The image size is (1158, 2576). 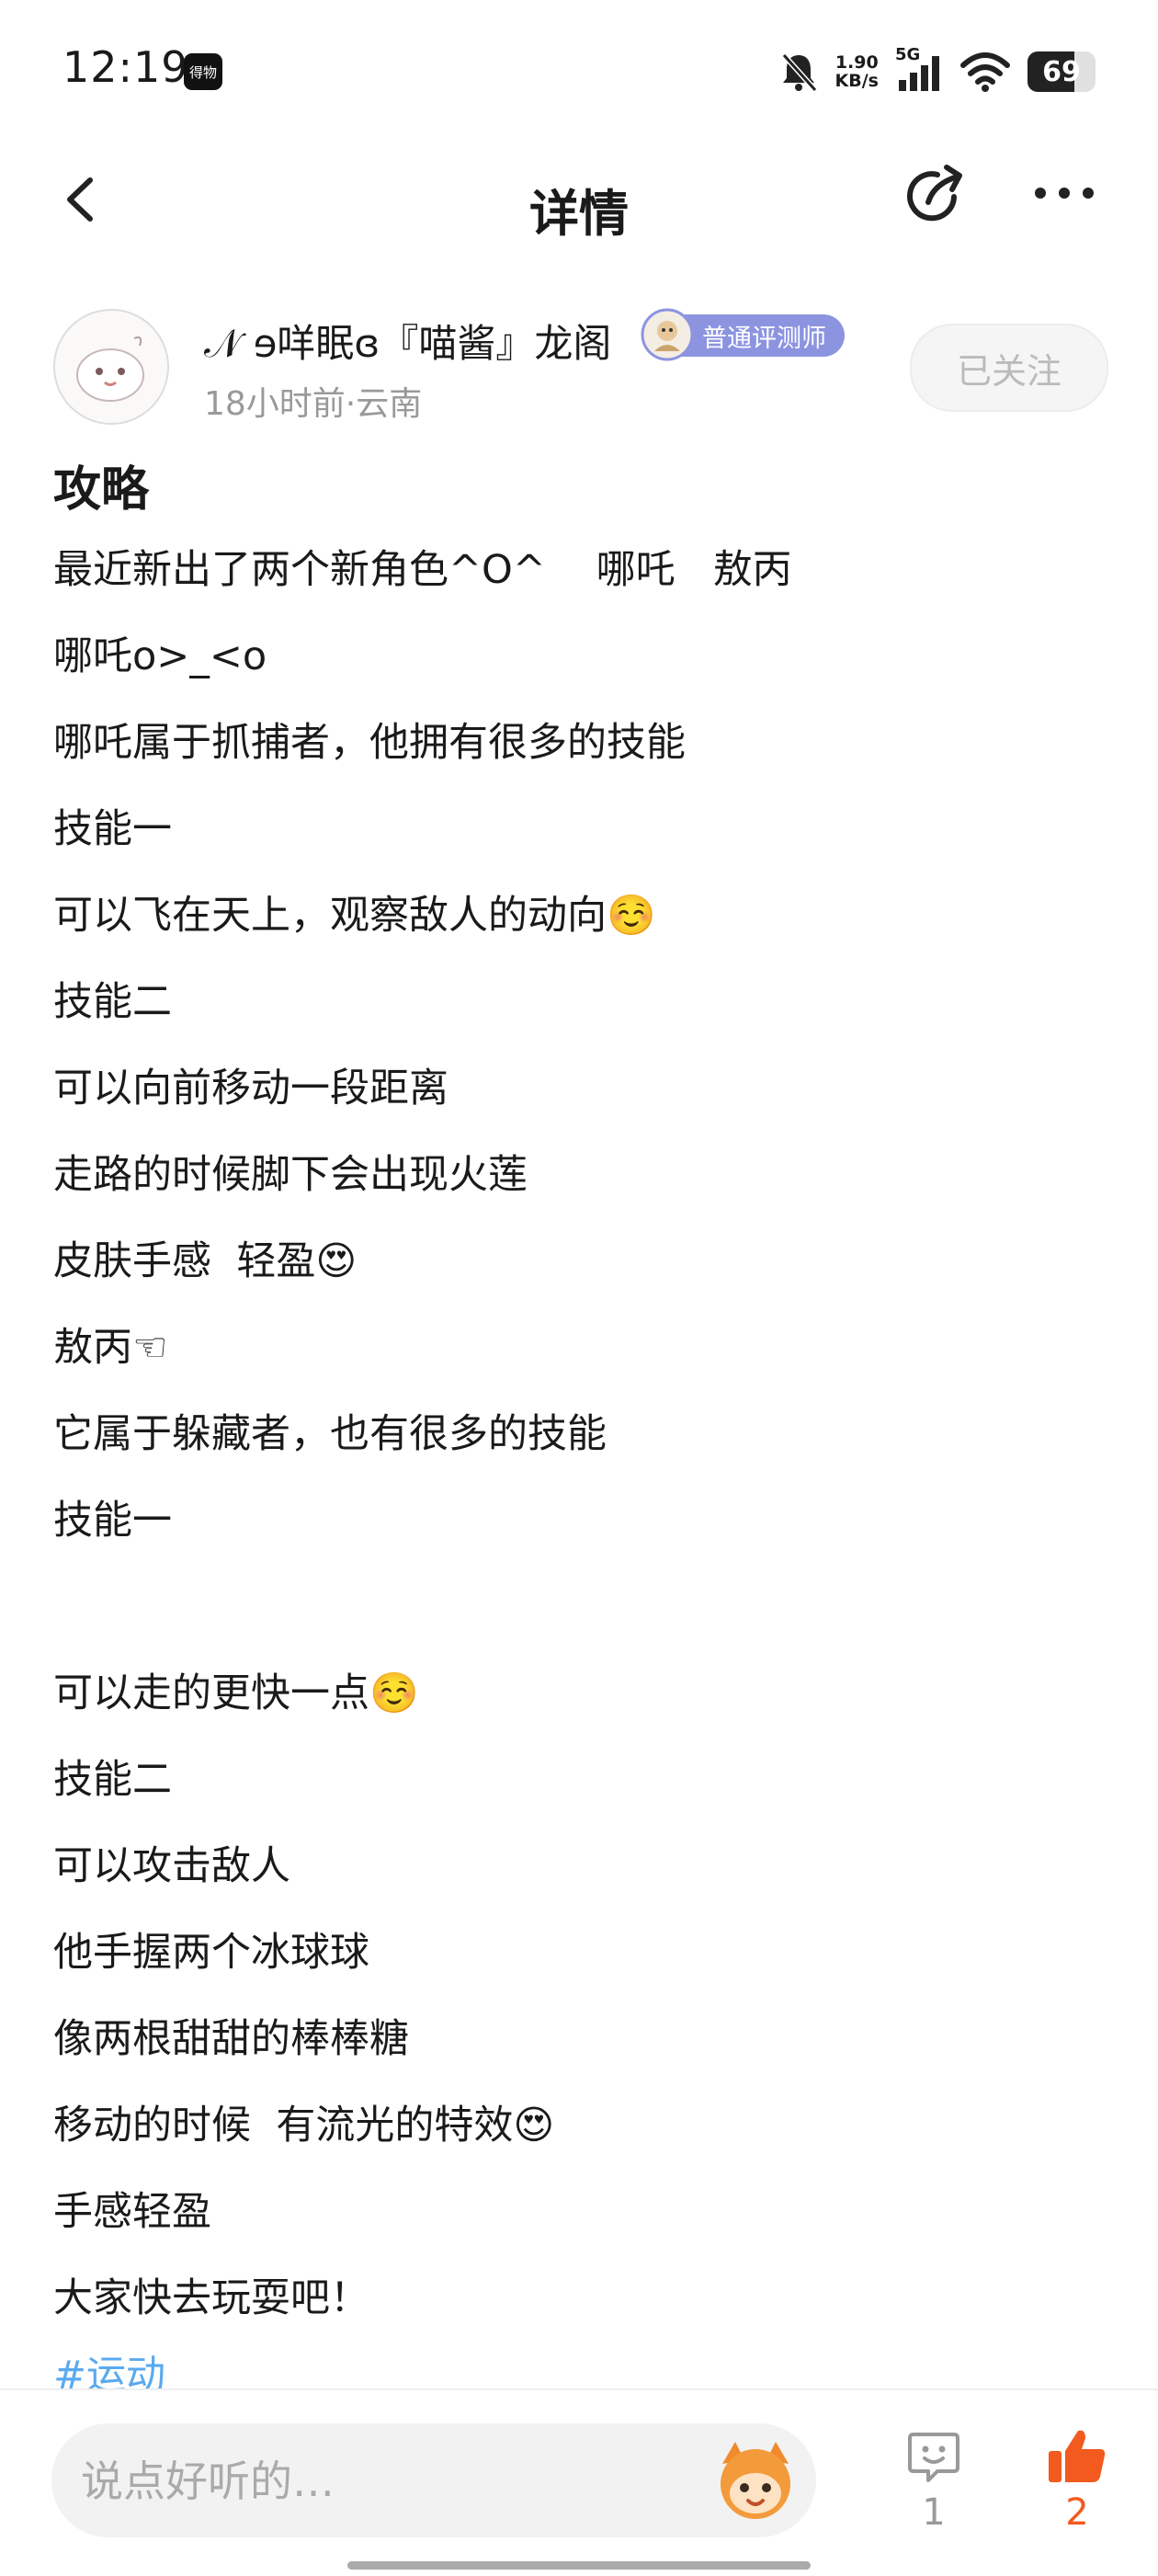 I want to click on reviewer-avatar-icon, so click(x=667, y=334).